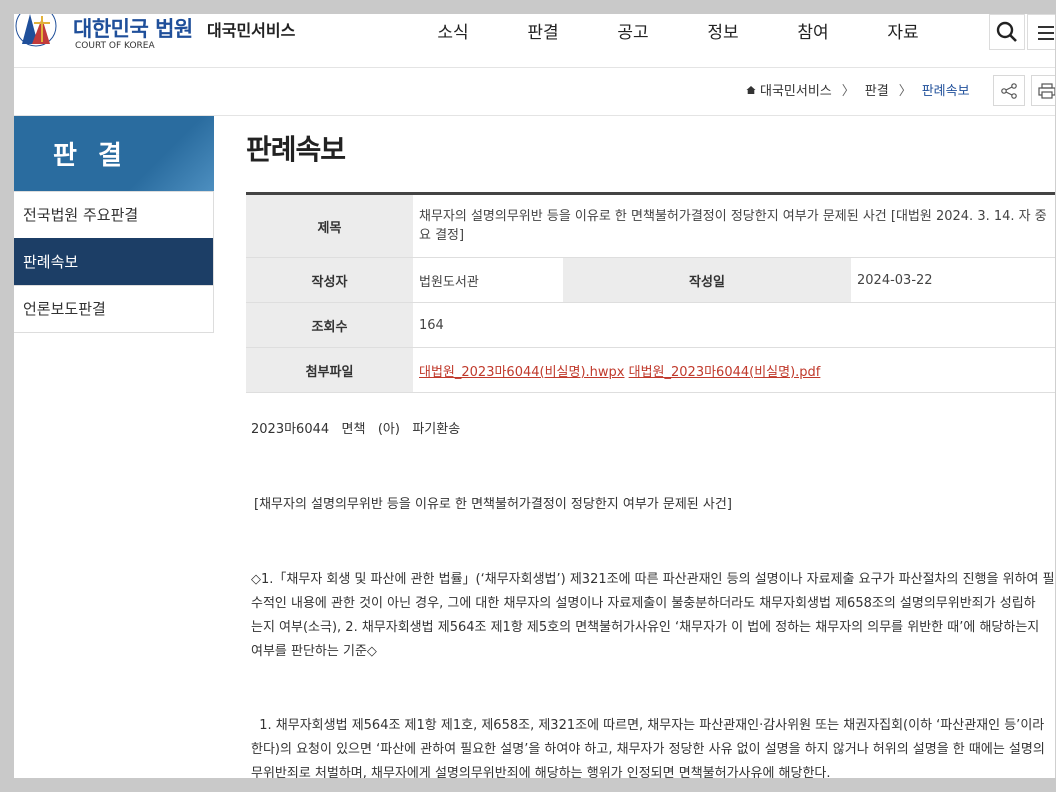 The height and width of the screenshot is (792, 1056). What do you see at coordinates (314, 651) in the screenshot?
I see `issue-line: 여부를 판단하는 기준◇` at bounding box center [314, 651].